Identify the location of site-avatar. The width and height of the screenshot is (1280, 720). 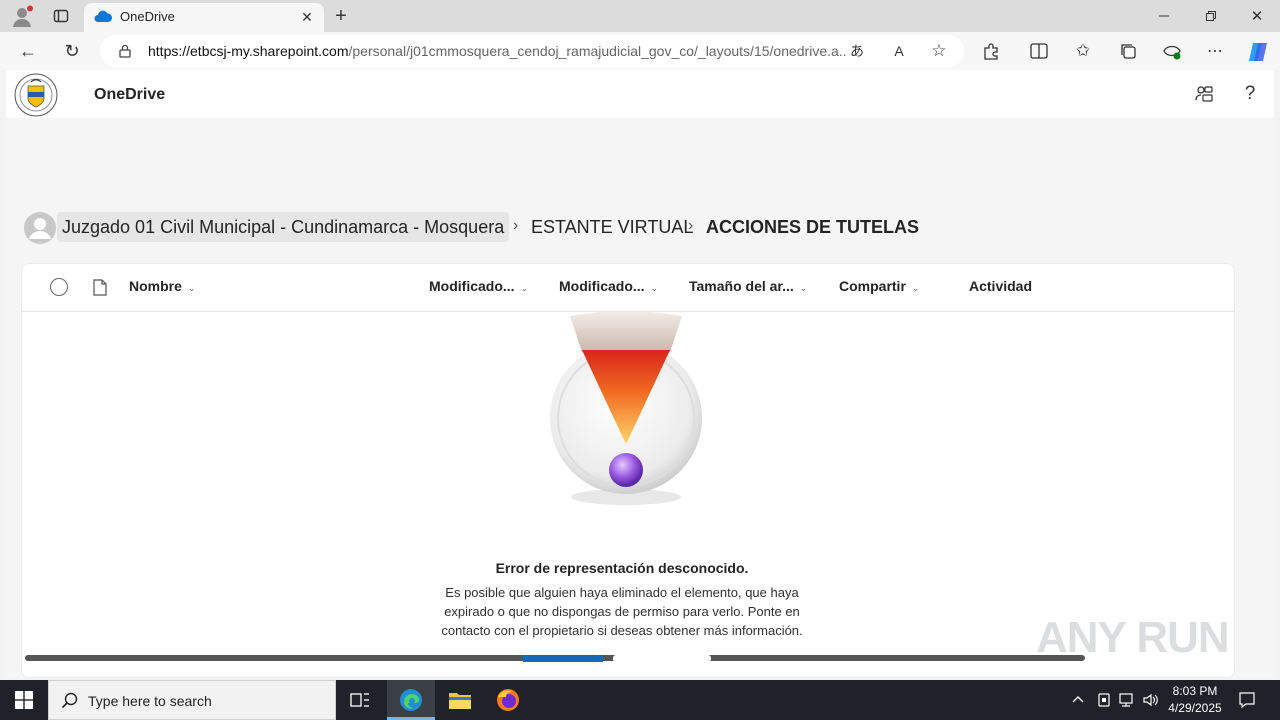
(40, 228).